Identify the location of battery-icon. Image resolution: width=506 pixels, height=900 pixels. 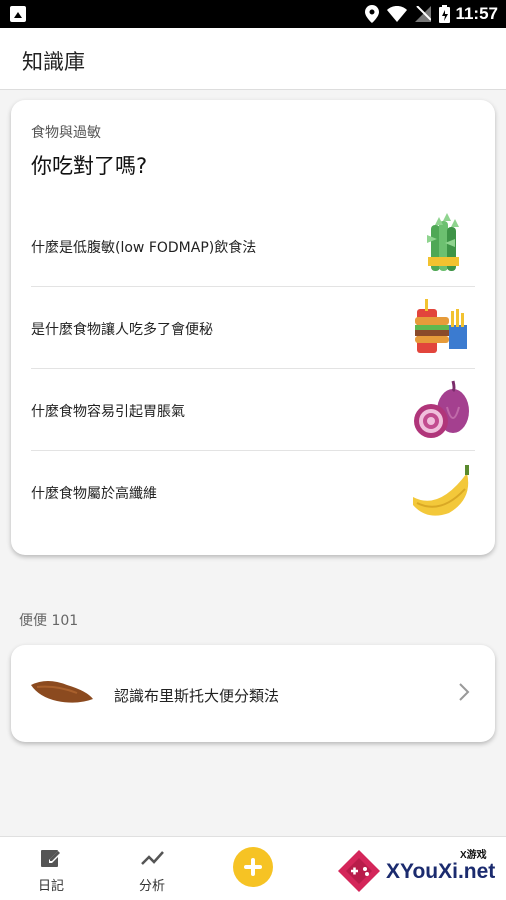
(444, 14).